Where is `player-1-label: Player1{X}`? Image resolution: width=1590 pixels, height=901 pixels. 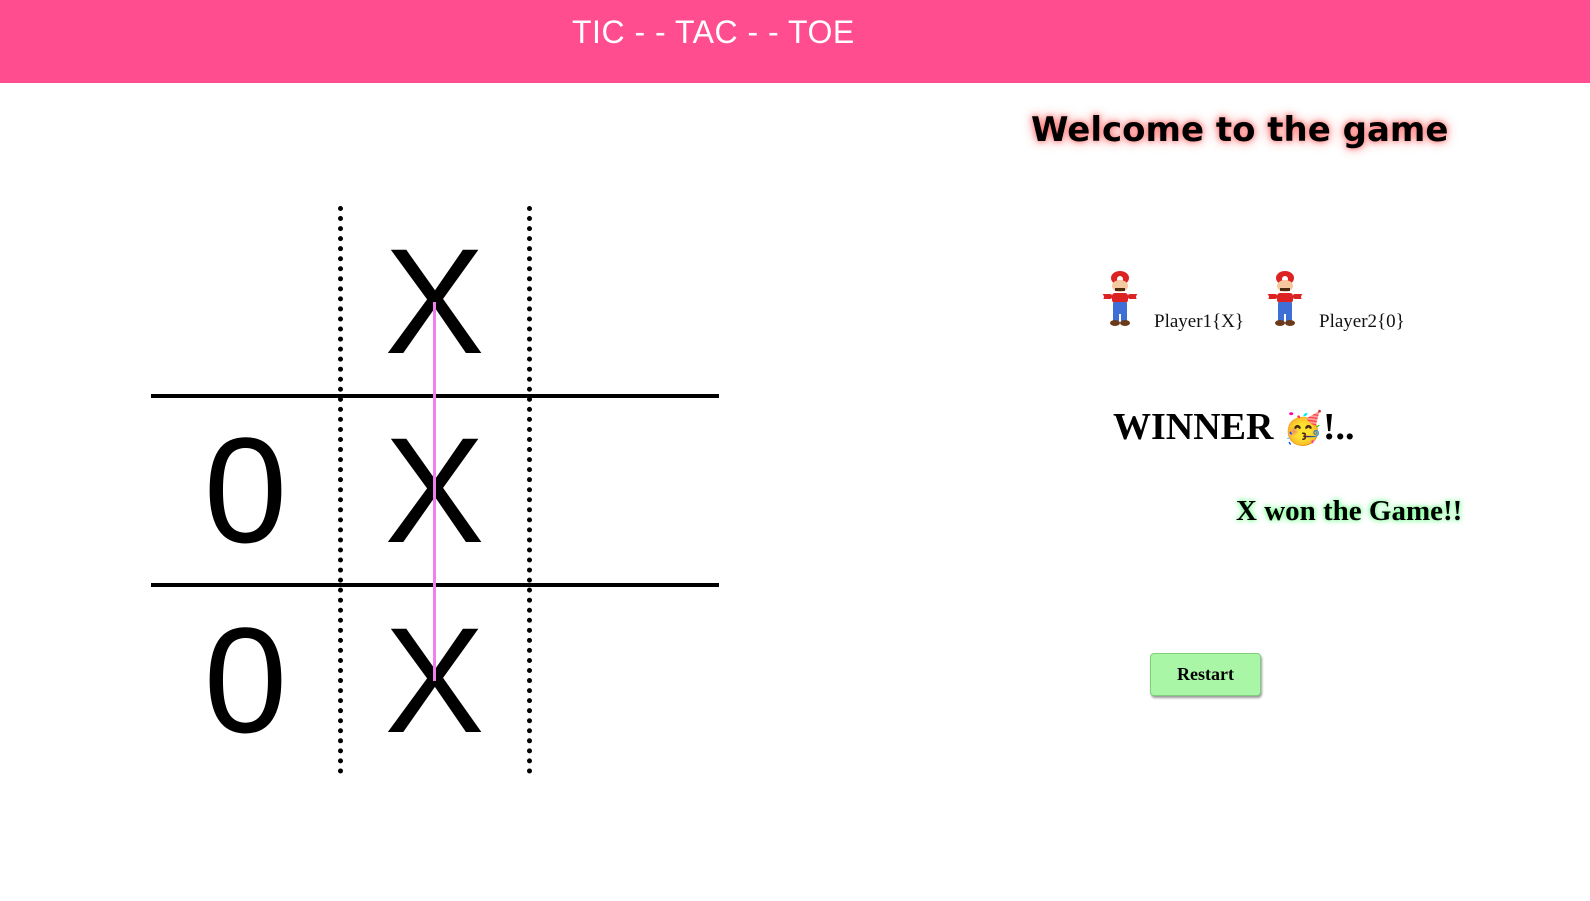
player-1-label: Player1{X} is located at coordinates (1199, 321).